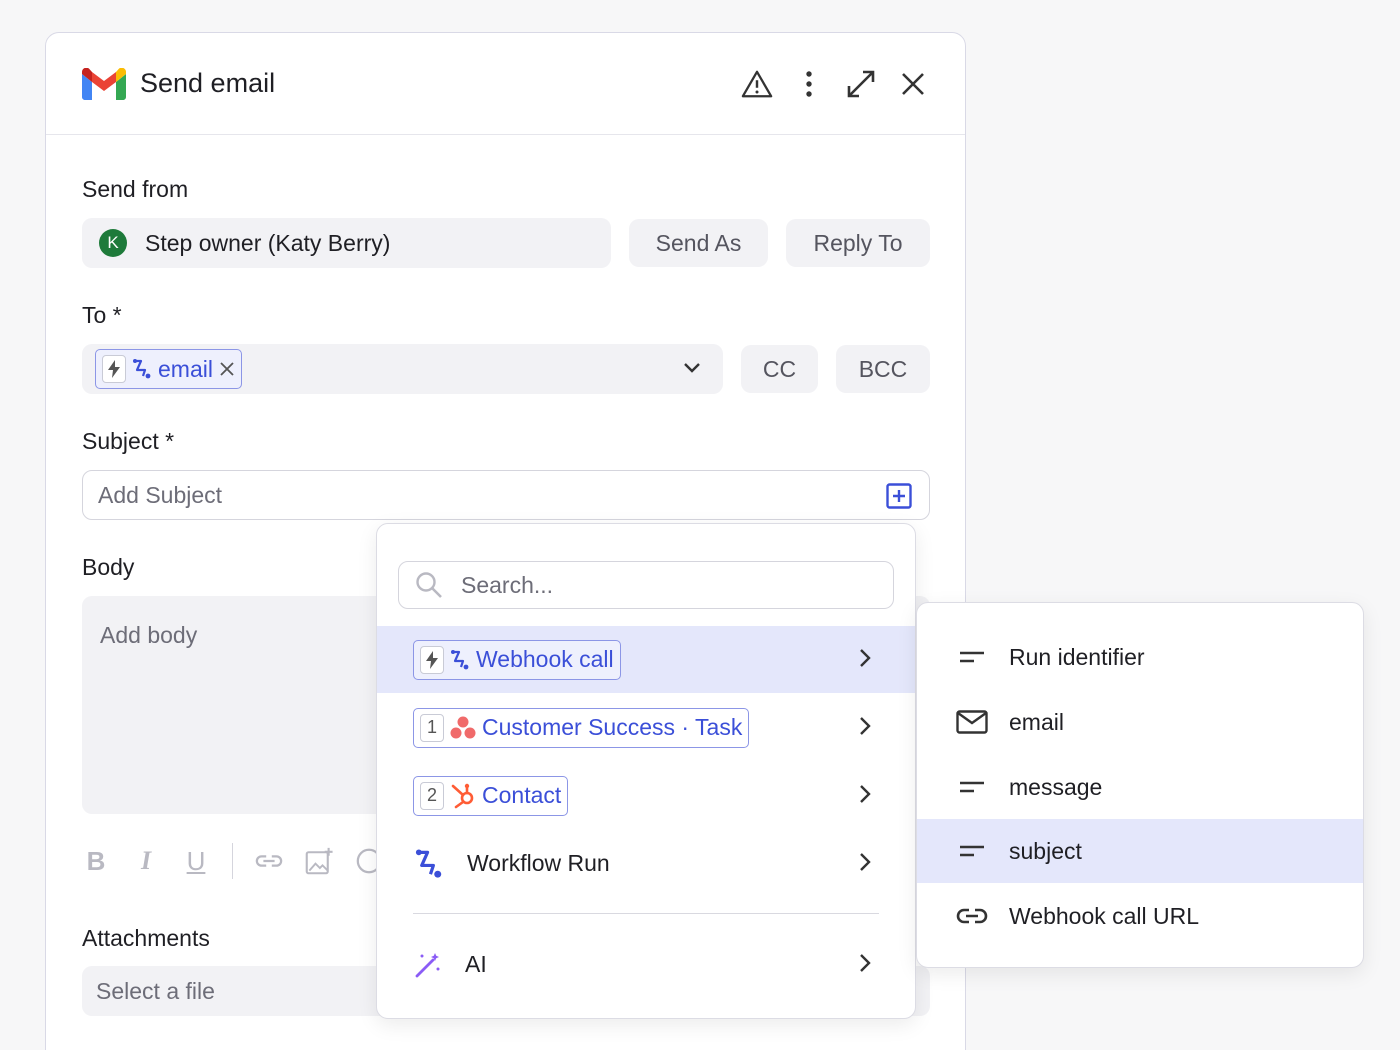  I want to click on customer-success-label: Customer Success · Task, so click(612, 727).